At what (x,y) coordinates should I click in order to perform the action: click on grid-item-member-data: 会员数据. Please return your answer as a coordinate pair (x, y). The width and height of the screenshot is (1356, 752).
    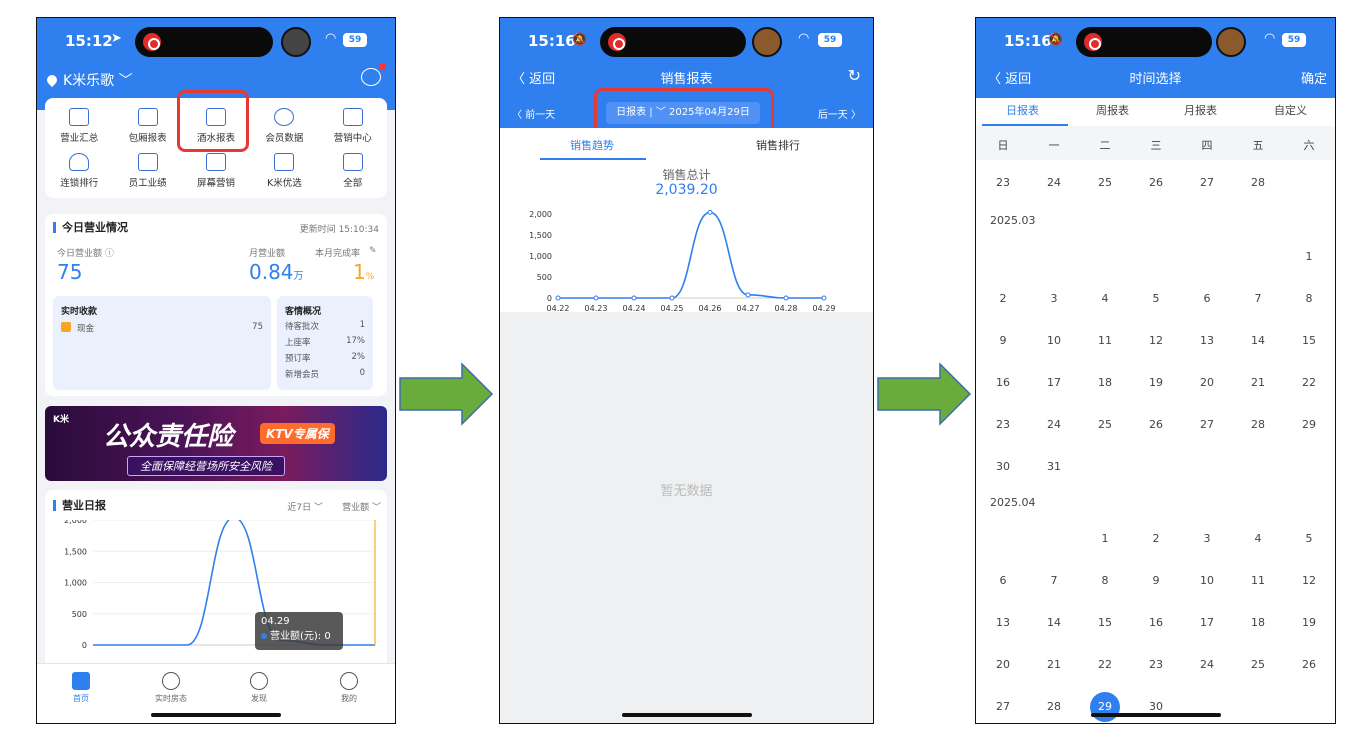
    Looking at the image, I should click on (284, 129).